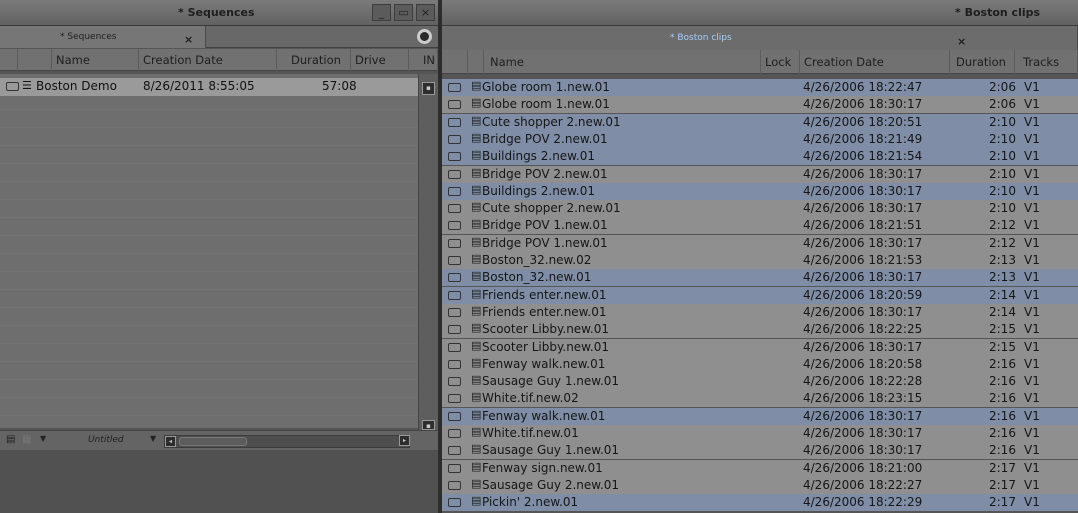 The height and width of the screenshot is (513, 1078). What do you see at coordinates (424, 36) in the screenshot?
I see `gear-icon` at bounding box center [424, 36].